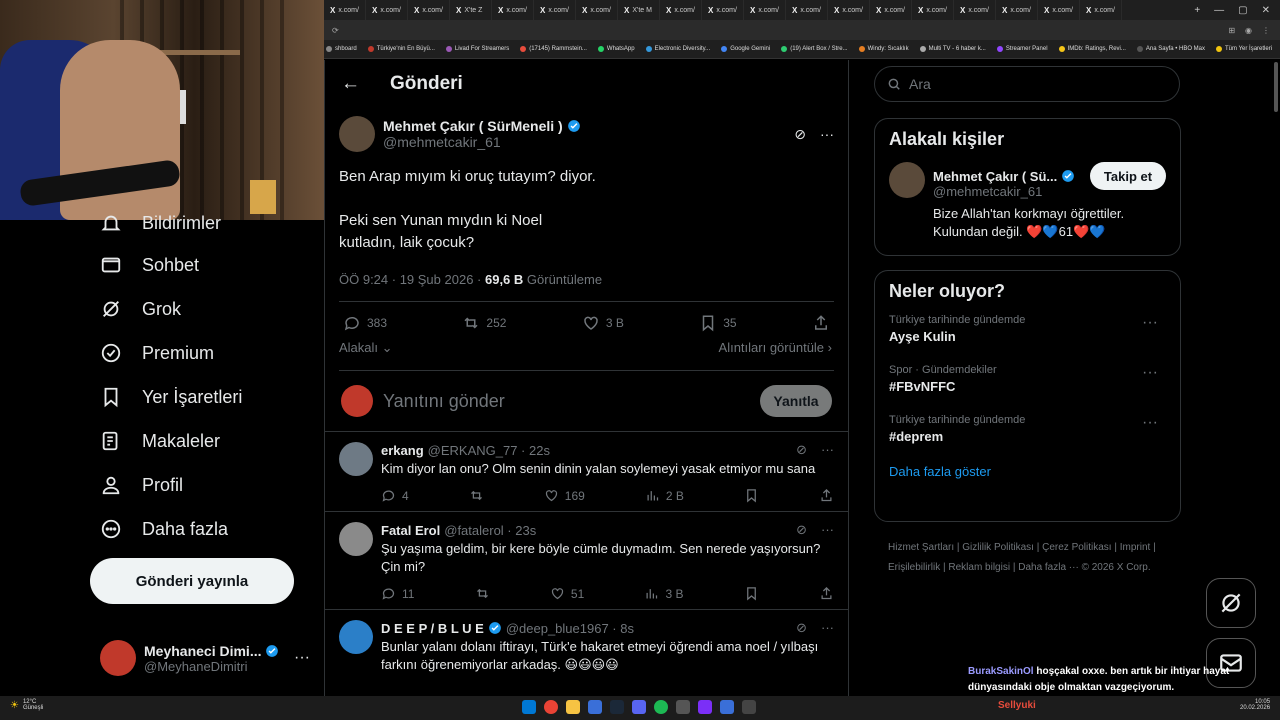 The width and height of the screenshot is (1280, 720). Describe the element at coordinates (661, 707) in the screenshot. I see `spotify-icon` at that location.